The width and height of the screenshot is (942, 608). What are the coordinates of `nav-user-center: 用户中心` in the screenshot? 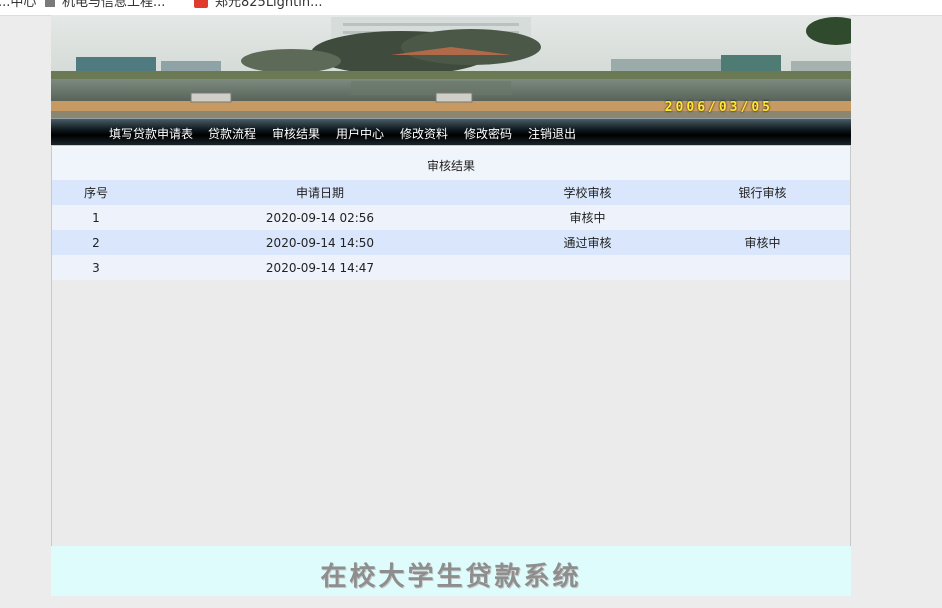 It's located at (360, 133).